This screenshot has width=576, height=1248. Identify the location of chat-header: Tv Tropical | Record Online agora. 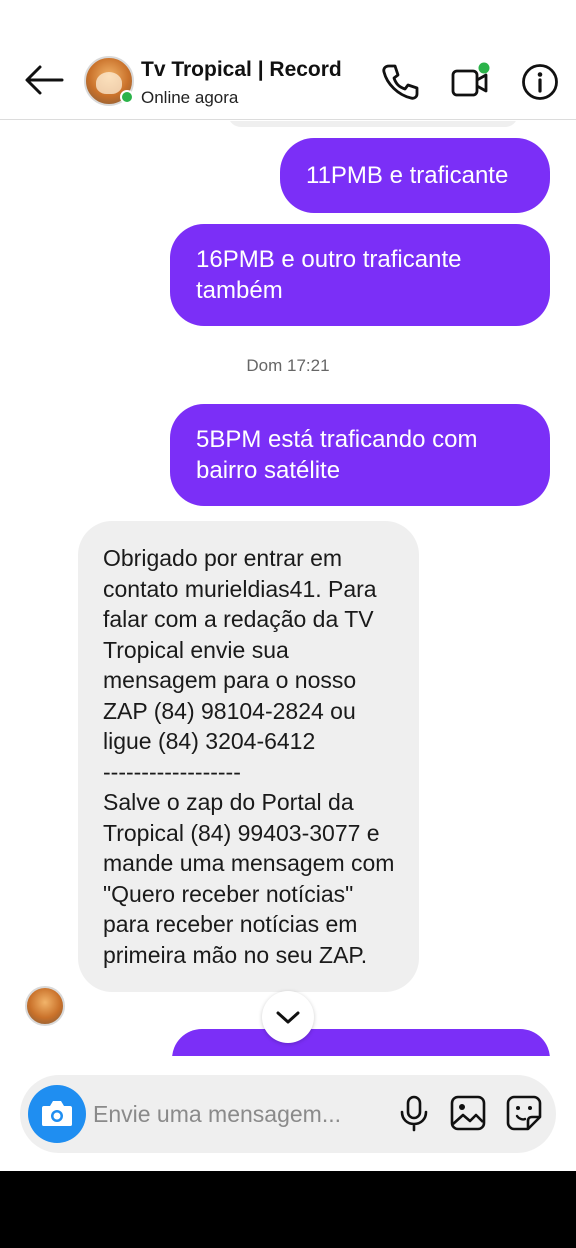
(288, 79).